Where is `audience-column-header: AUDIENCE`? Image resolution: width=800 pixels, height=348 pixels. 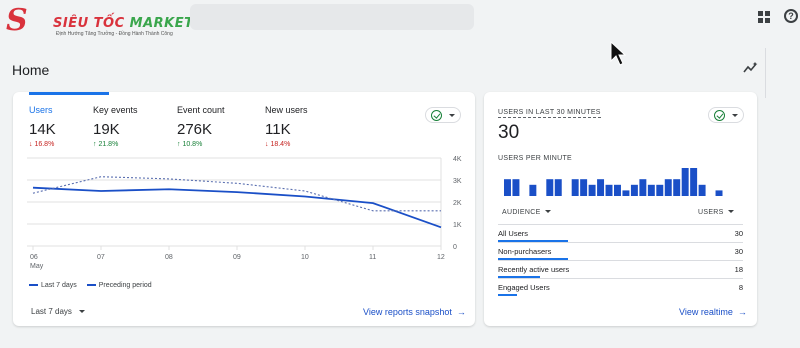
audience-column-header: AUDIENCE is located at coordinates (526, 212).